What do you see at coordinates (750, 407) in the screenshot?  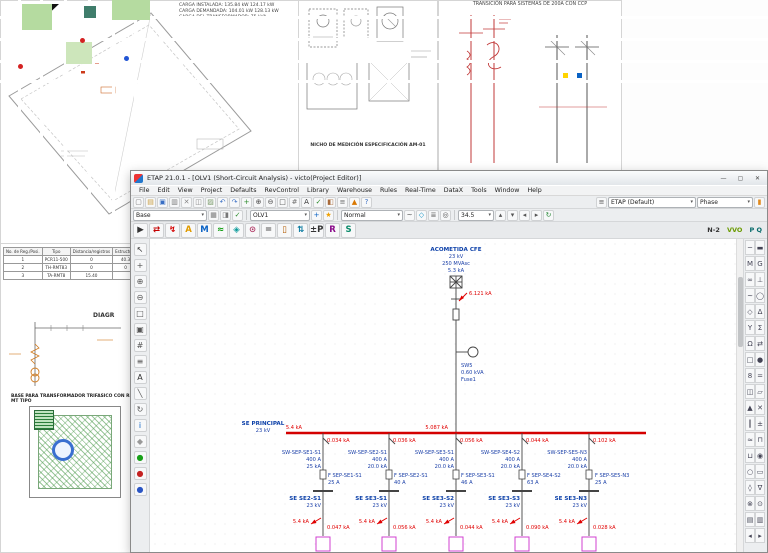 I see `palette-element-icon: ▲` at bounding box center [750, 407].